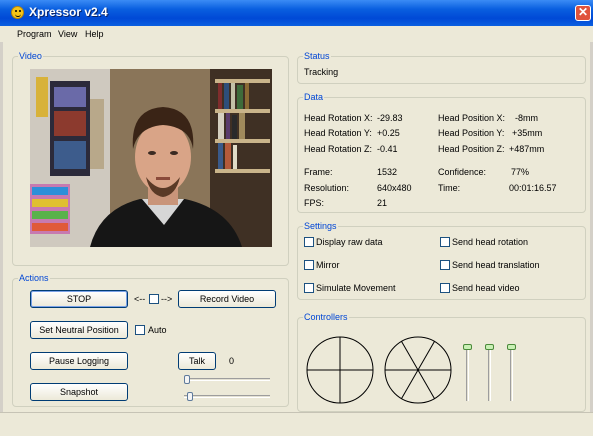 The image size is (593, 436). What do you see at coordinates (486, 288) in the screenshot?
I see `send-head-video-label: Send head video` at bounding box center [486, 288].